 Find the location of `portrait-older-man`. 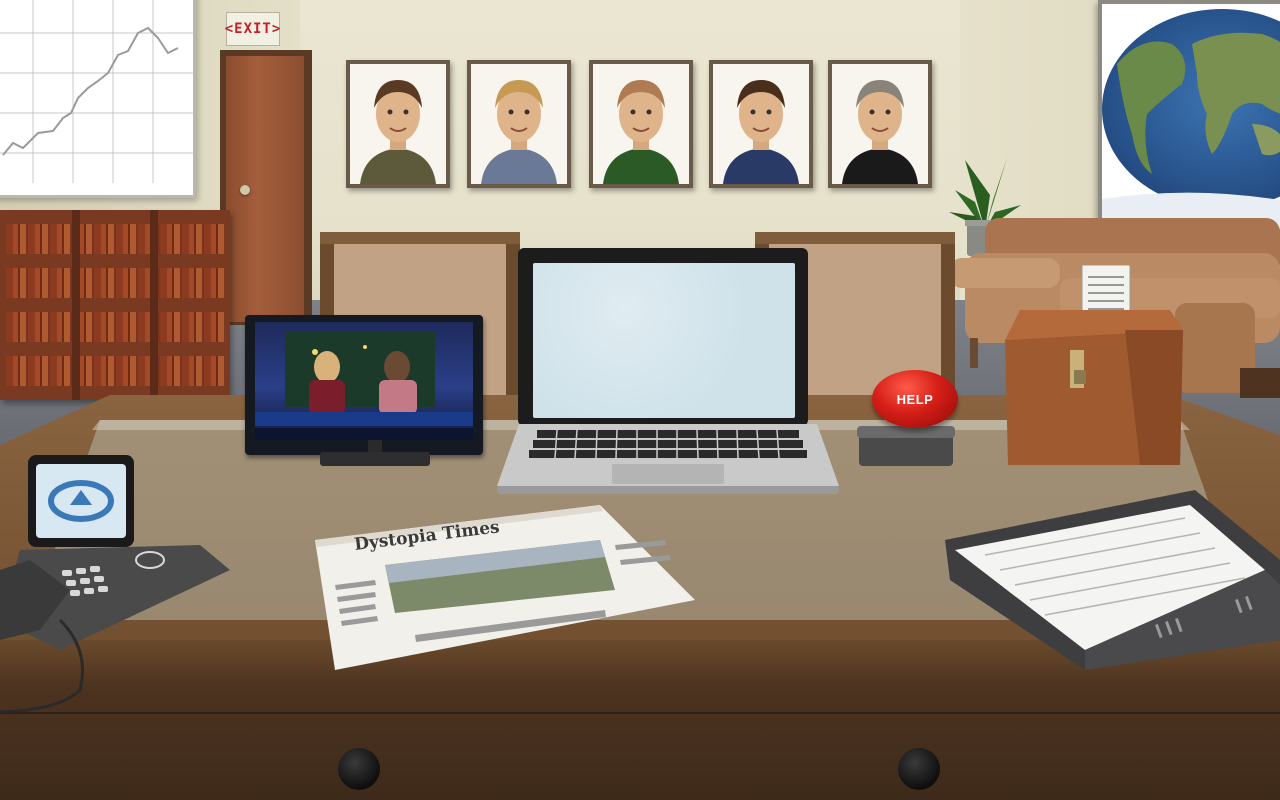

portrait-older-man is located at coordinates (880, 124).